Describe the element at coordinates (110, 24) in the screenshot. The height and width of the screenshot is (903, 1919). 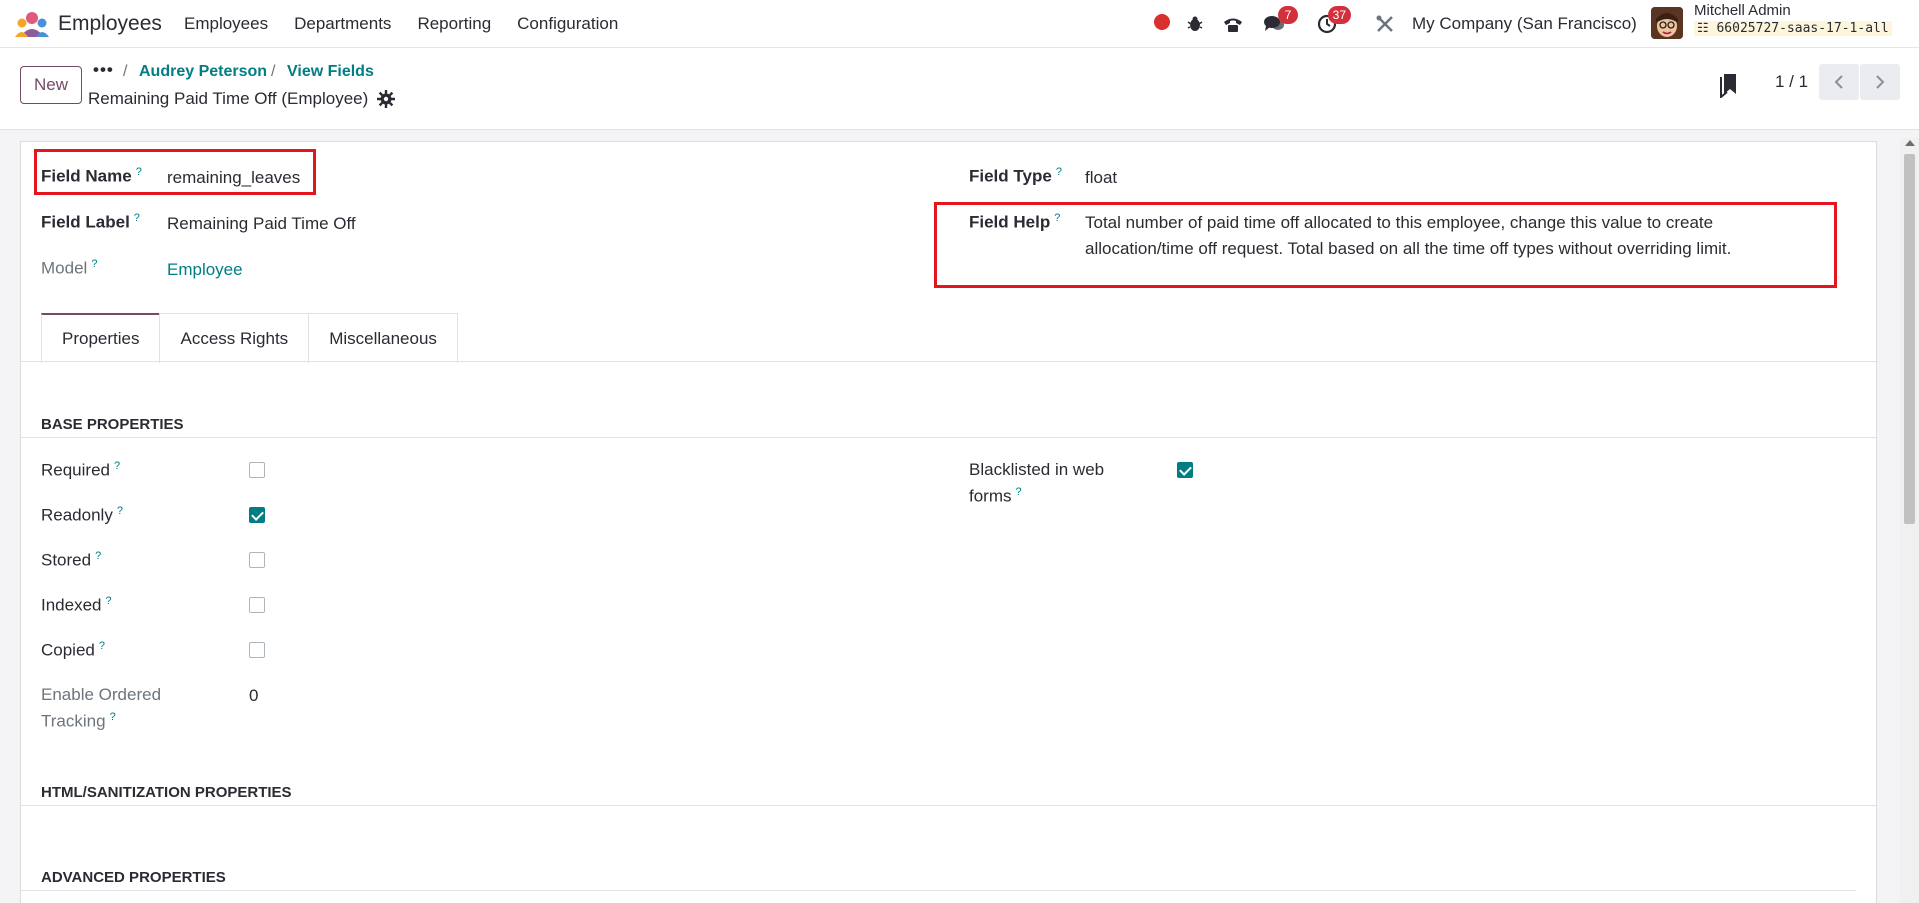
I see `app-name: Employees` at that location.